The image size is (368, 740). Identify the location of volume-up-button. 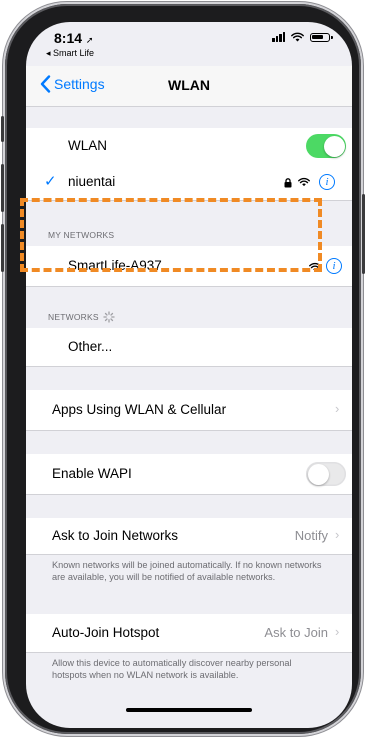
(2, 188).